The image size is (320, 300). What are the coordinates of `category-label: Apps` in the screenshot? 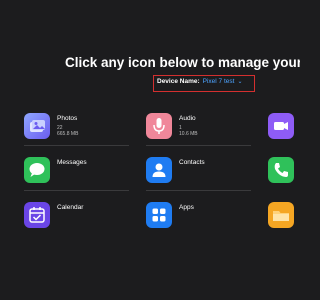 It's located at (186, 207).